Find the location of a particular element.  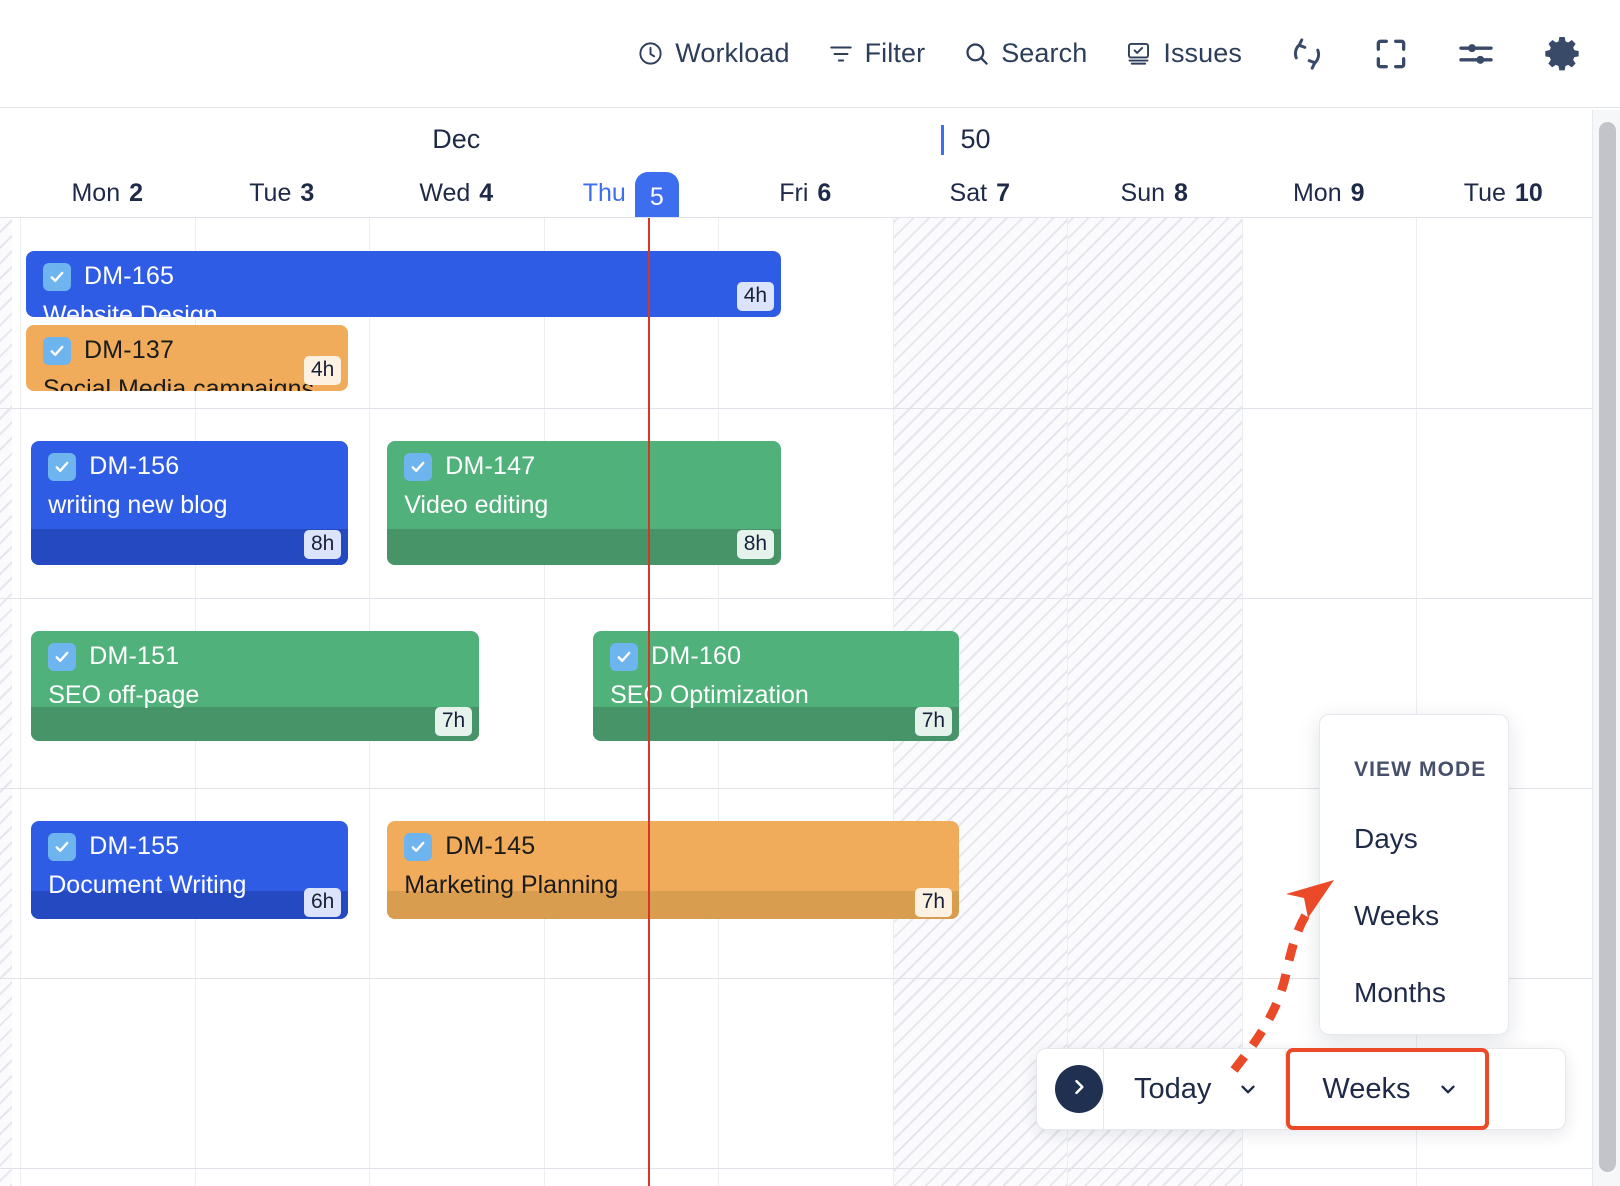

day-header-mon-9: Mon 9 is located at coordinates (1329, 192).